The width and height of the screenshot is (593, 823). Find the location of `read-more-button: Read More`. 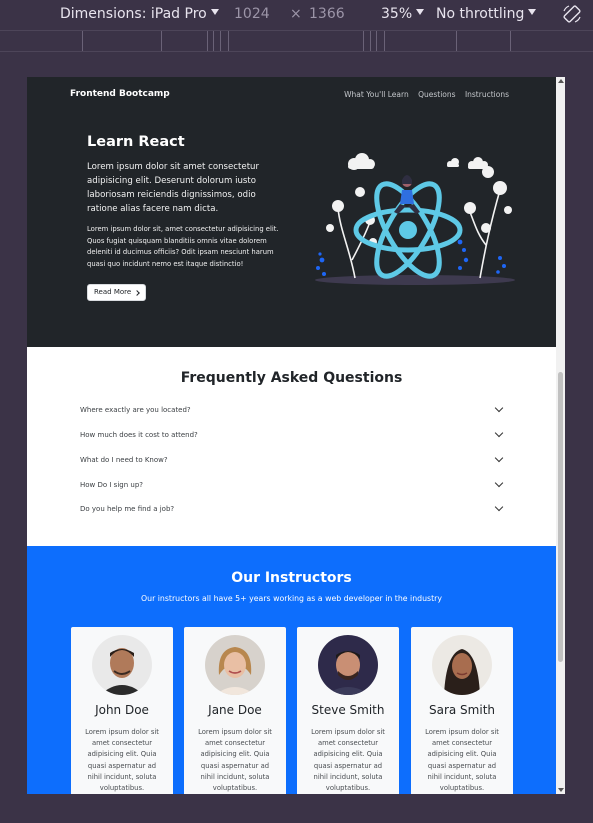

read-more-button: Read More is located at coordinates (117, 292).